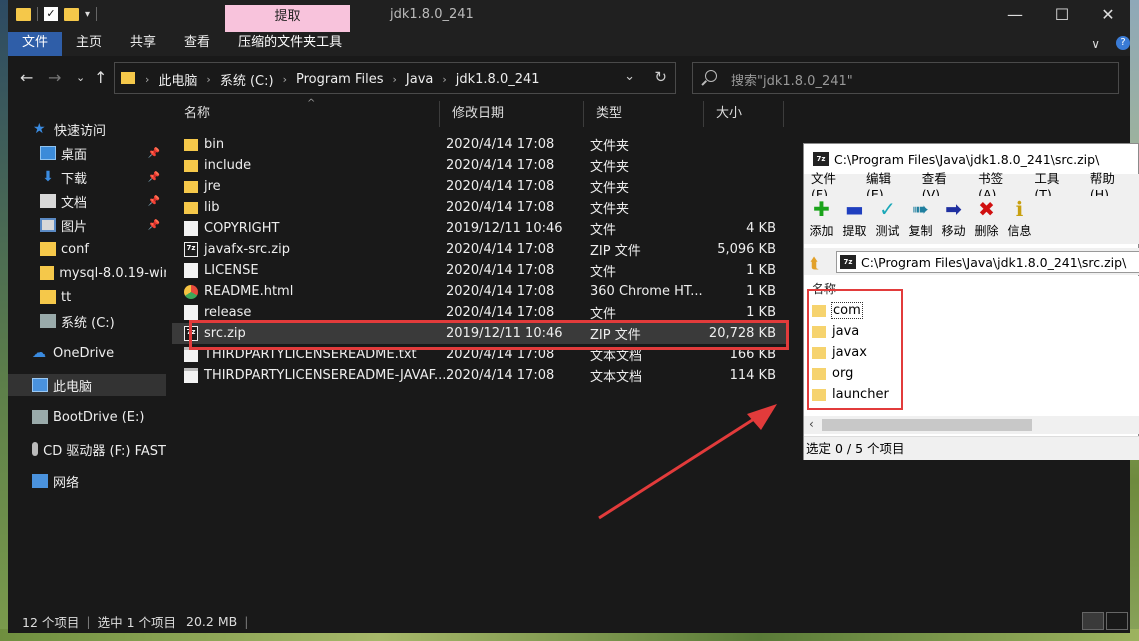 The height and width of the screenshot is (641, 1139). Describe the element at coordinates (854, 220) in the screenshot. I see `extract-button: ▬ 提取` at that location.